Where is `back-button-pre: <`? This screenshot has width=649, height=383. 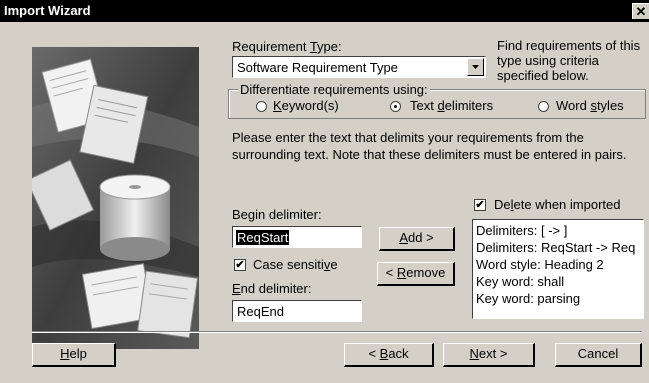
back-button-pre: < is located at coordinates (374, 353).